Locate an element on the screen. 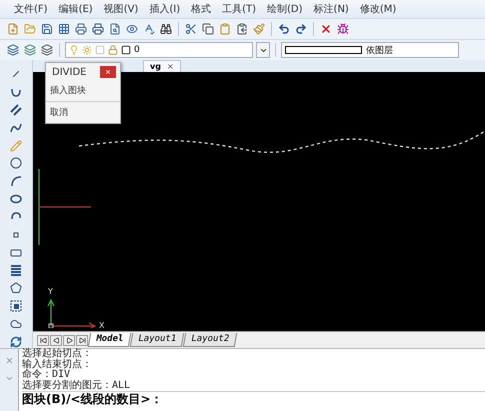 Image resolution: width=485 pixels, height=411 pixels. first-tab-button is located at coordinates (43, 340).